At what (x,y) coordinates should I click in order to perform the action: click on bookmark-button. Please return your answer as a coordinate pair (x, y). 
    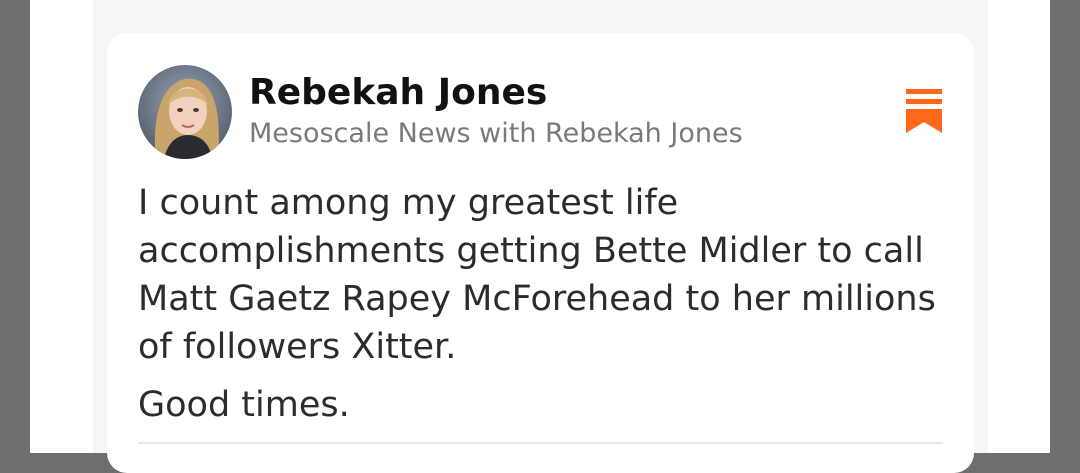
    Looking at the image, I should click on (924, 111).